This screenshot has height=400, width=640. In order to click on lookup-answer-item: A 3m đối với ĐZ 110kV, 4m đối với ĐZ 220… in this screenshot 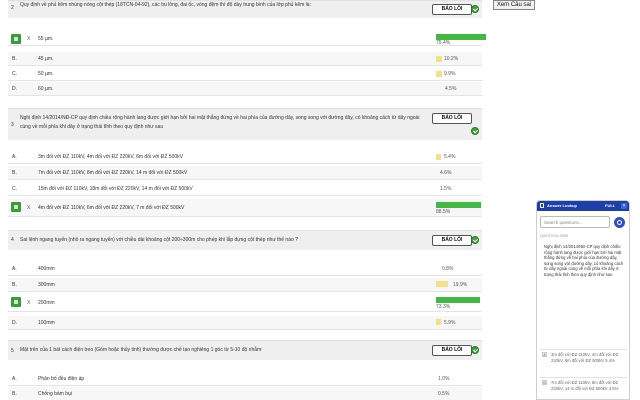, I will do `click(583, 362)`.